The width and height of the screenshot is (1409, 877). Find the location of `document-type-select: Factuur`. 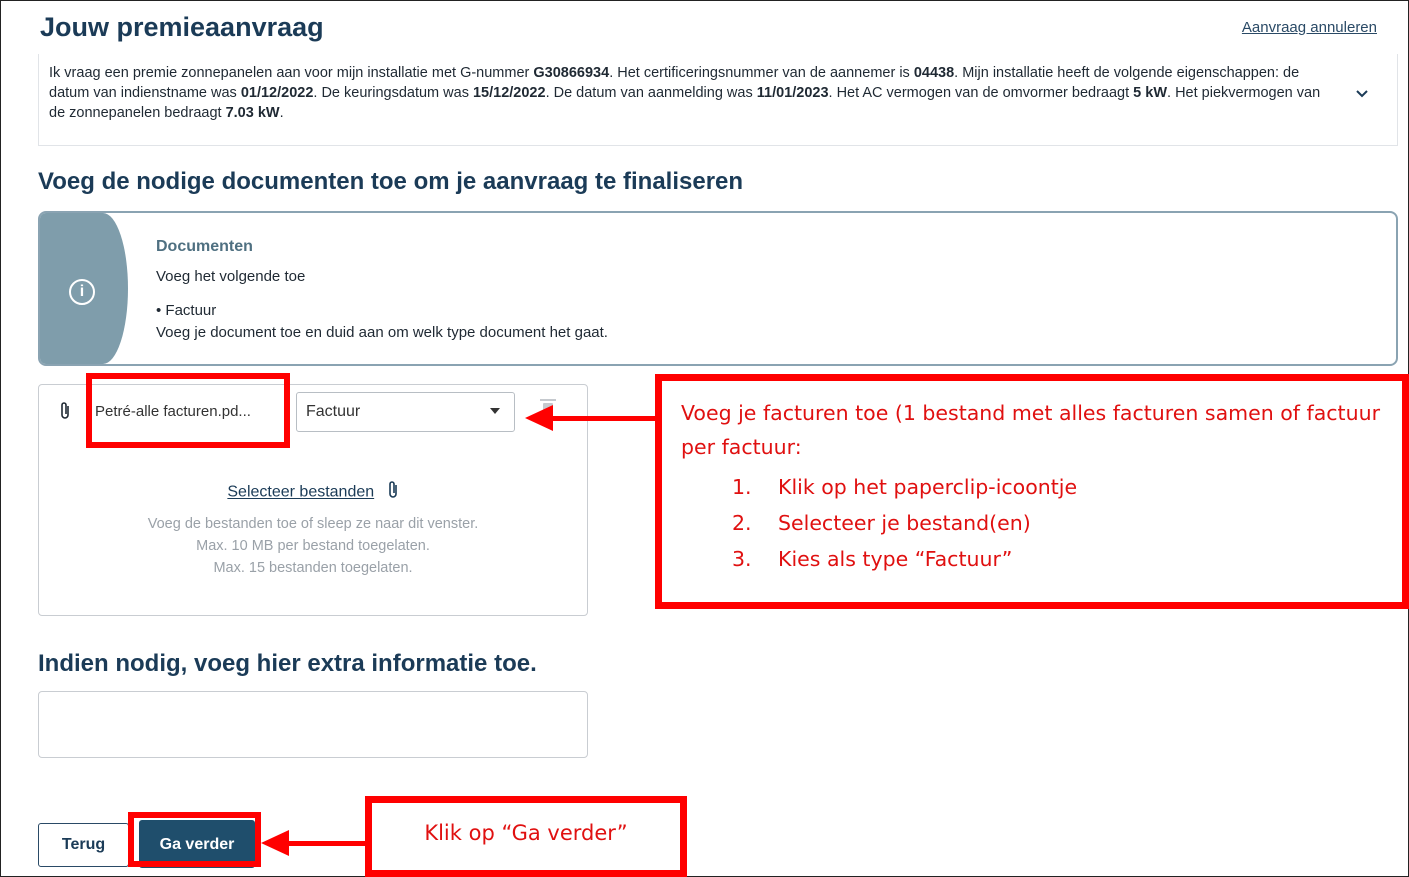

document-type-select: Factuur is located at coordinates (405, 412).